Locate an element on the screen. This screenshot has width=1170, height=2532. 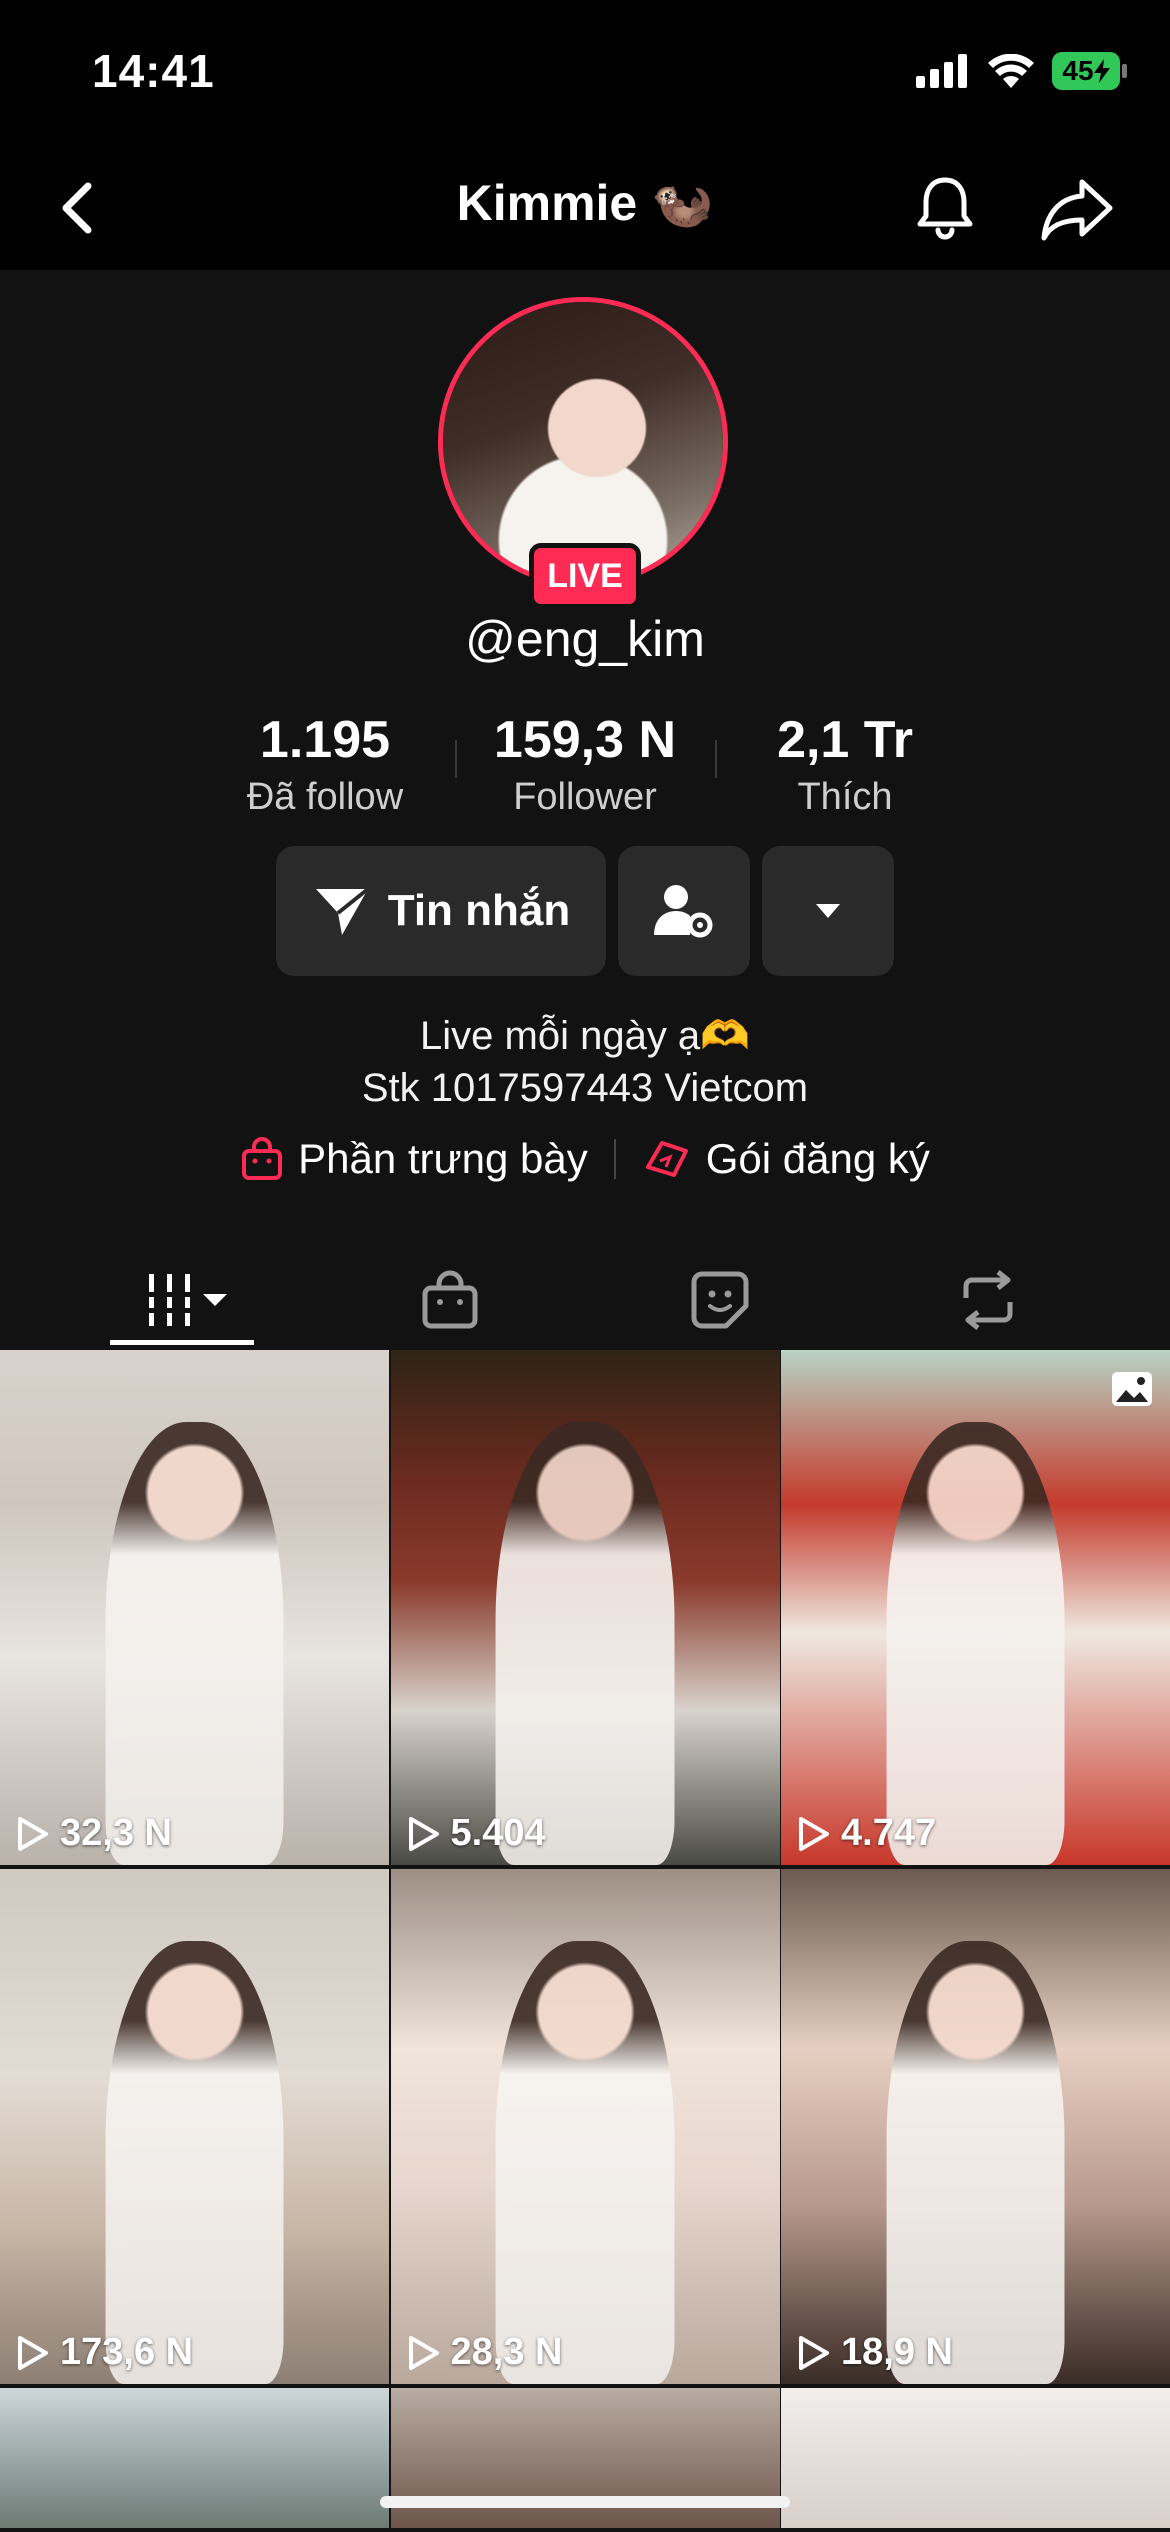
tab-reposts is located at coordinates (988, 1300).